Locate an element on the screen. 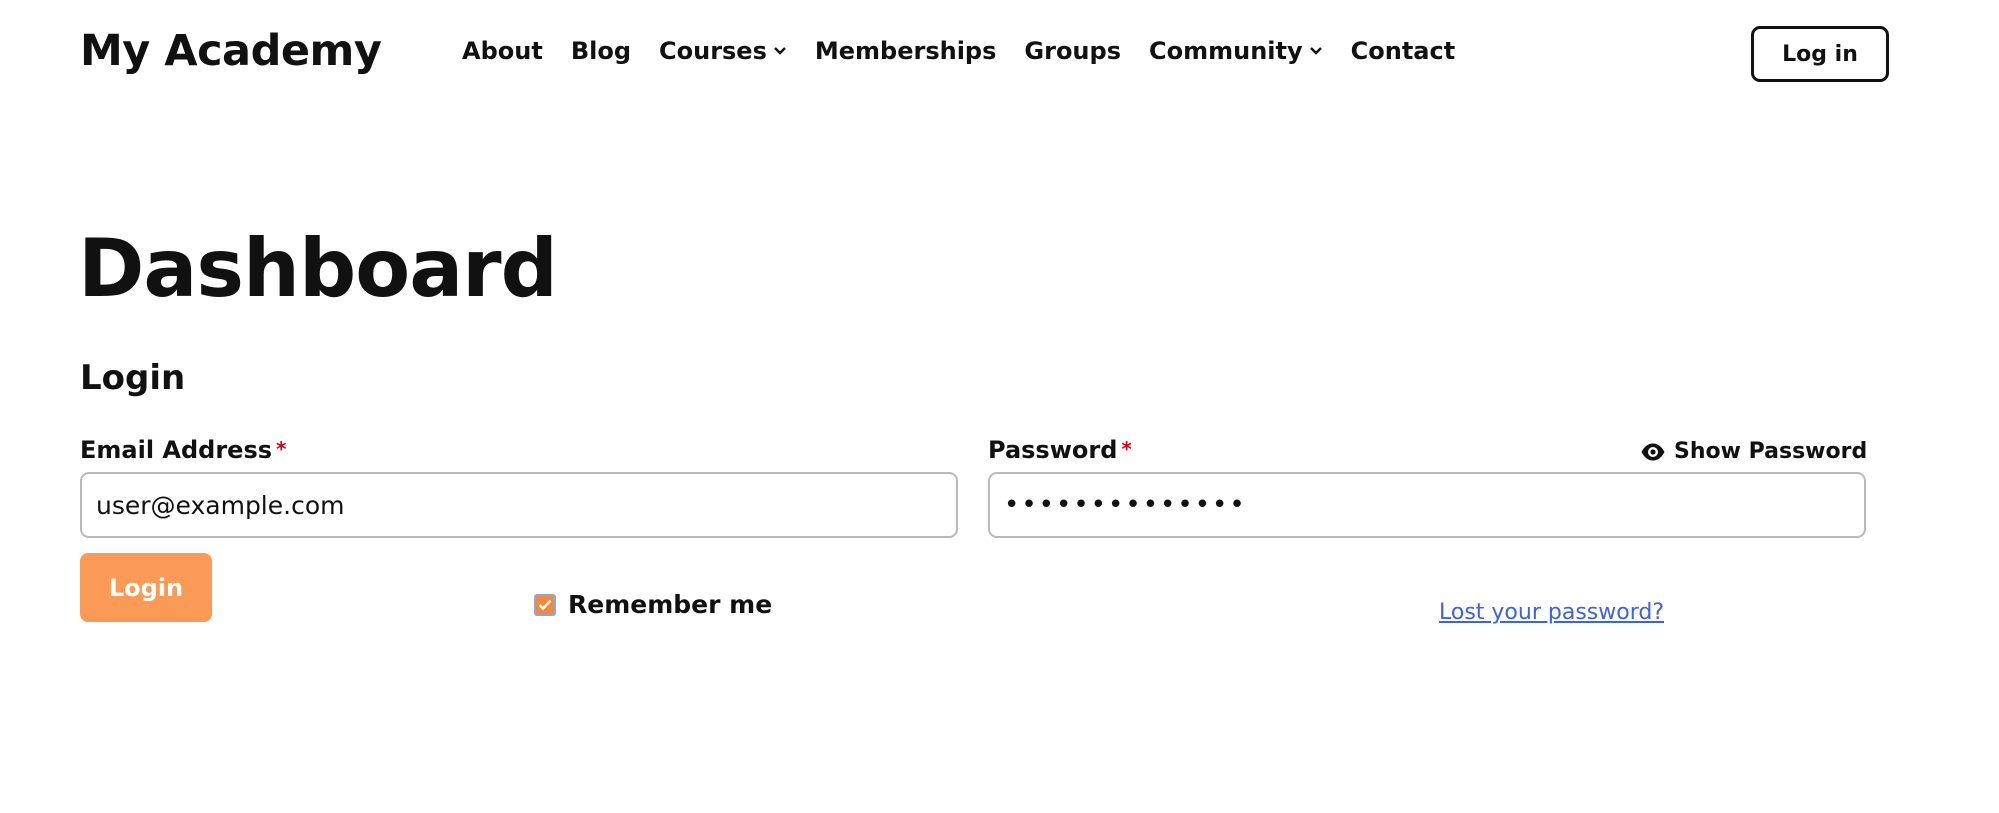  email-field is located at coordinates (519, 505).